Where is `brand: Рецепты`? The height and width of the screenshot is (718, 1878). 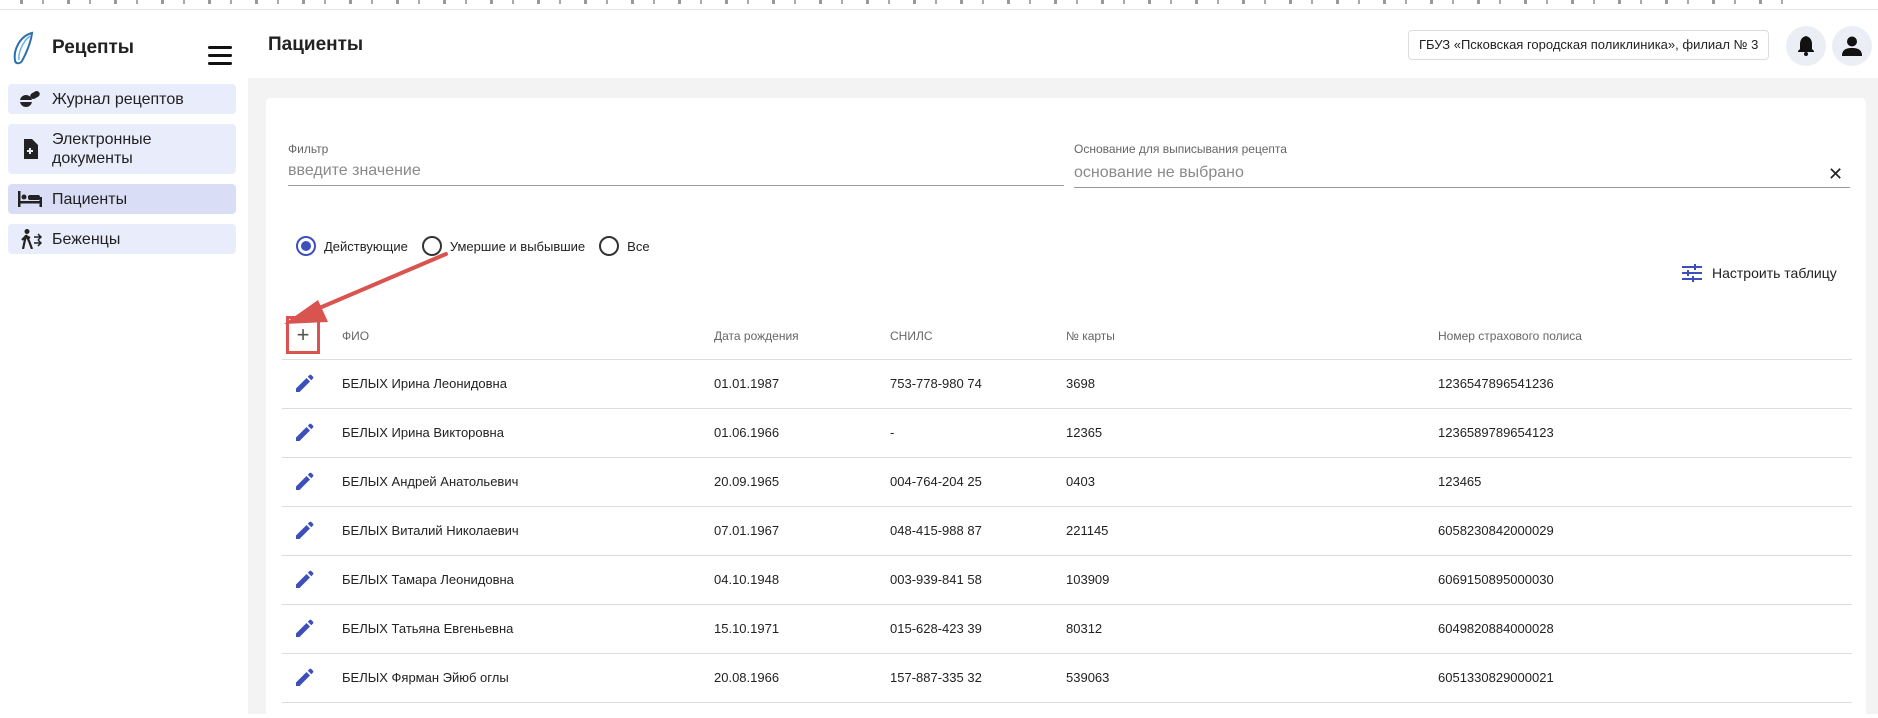
brand: Рецепты is located at coordinates (72, 48).